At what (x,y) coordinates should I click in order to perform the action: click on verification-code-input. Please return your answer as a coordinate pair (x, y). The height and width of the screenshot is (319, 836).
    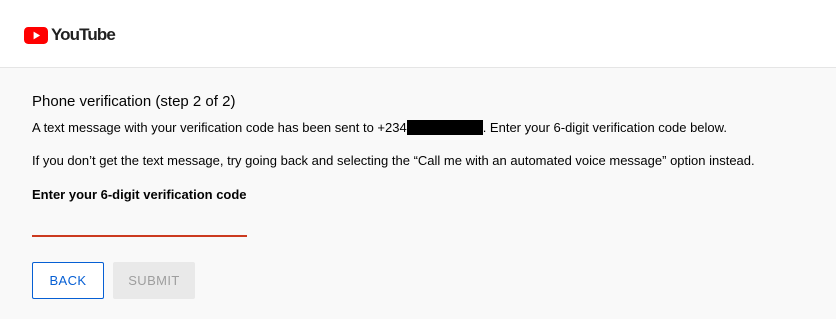
    Looking at the image, I should click on (139, 222).